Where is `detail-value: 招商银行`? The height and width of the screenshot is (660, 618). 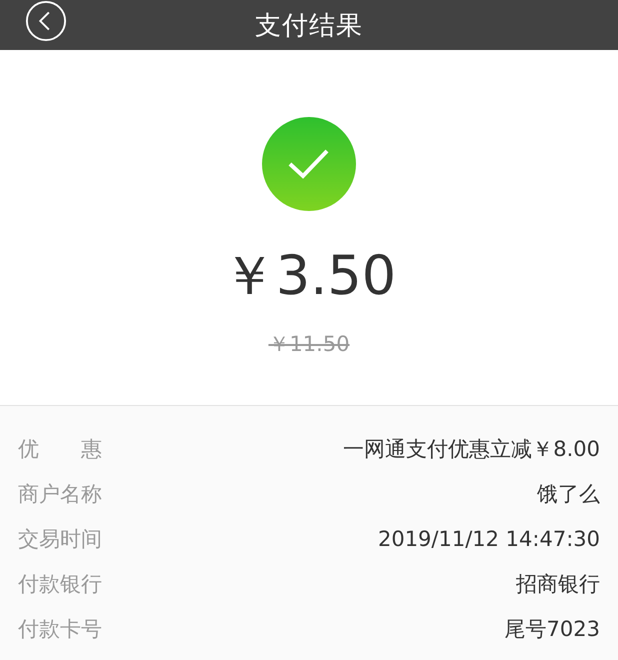 detail-value: 招商银行 is located at coordinates (558, 584).